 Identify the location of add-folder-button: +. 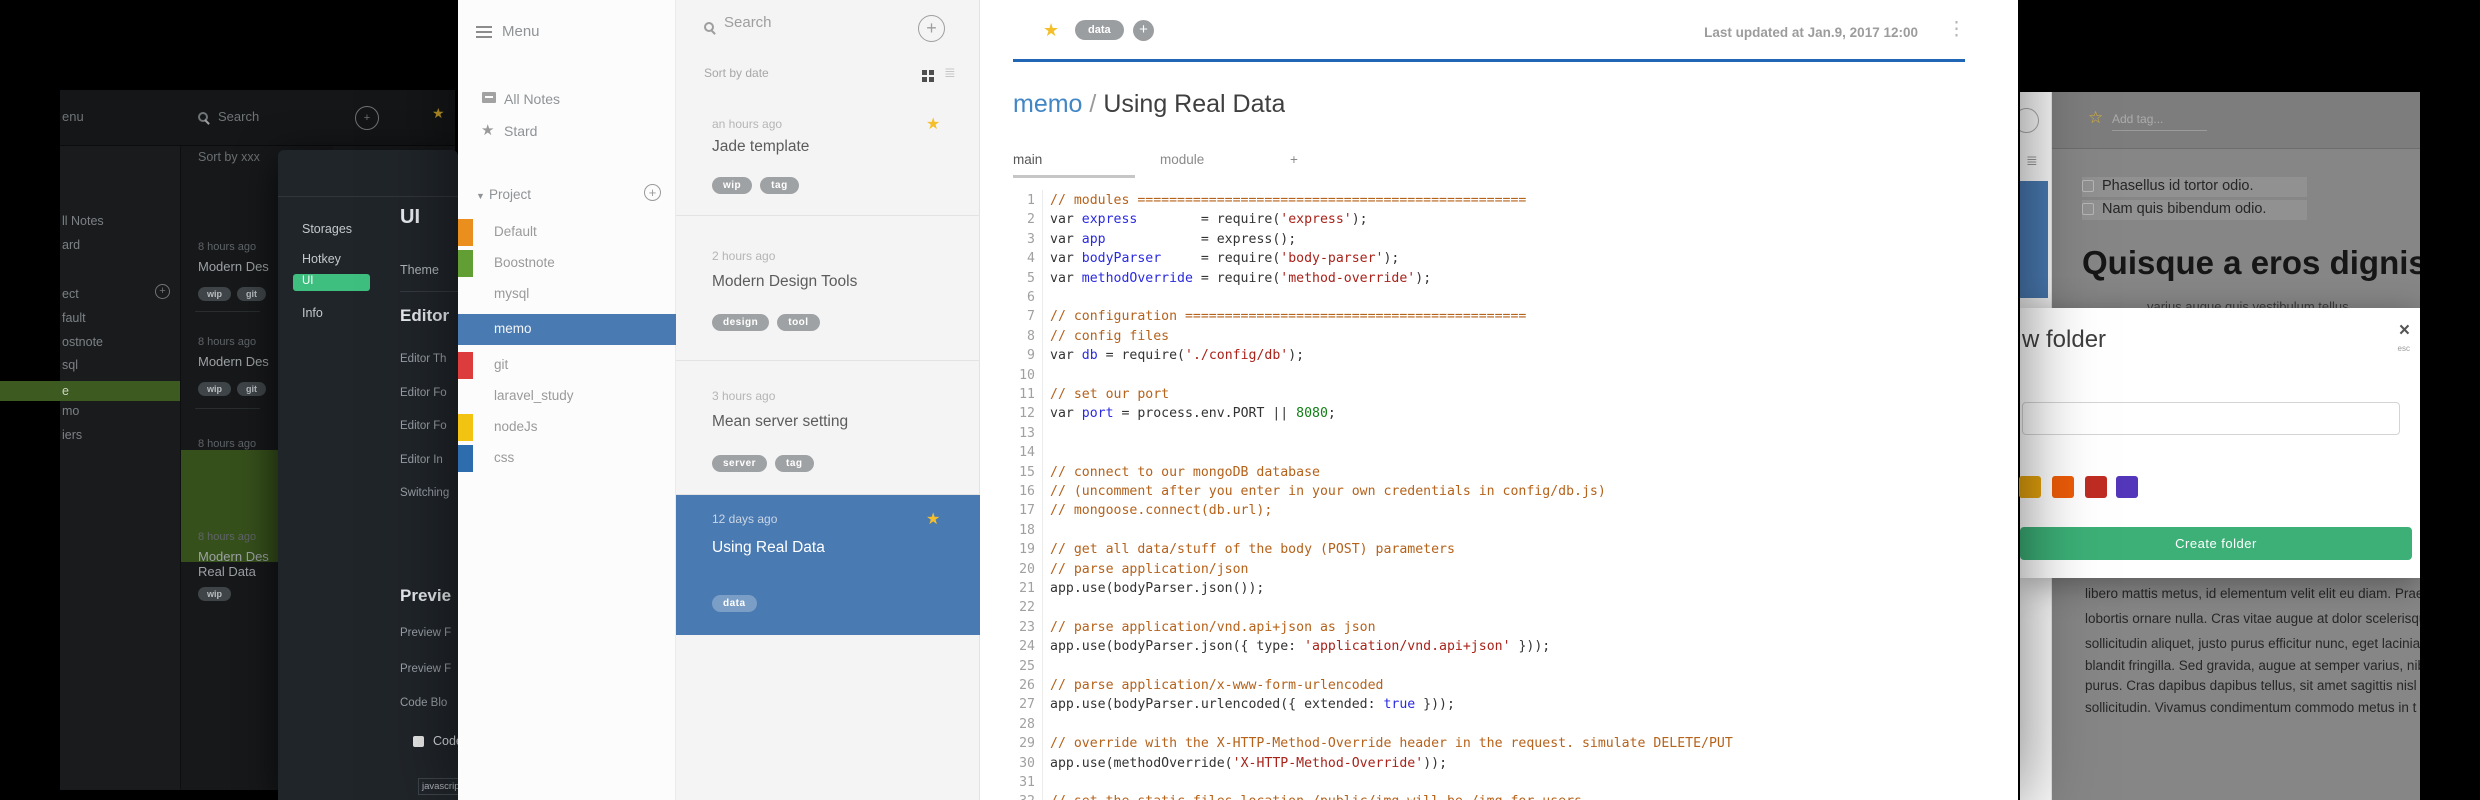
(652, 192).